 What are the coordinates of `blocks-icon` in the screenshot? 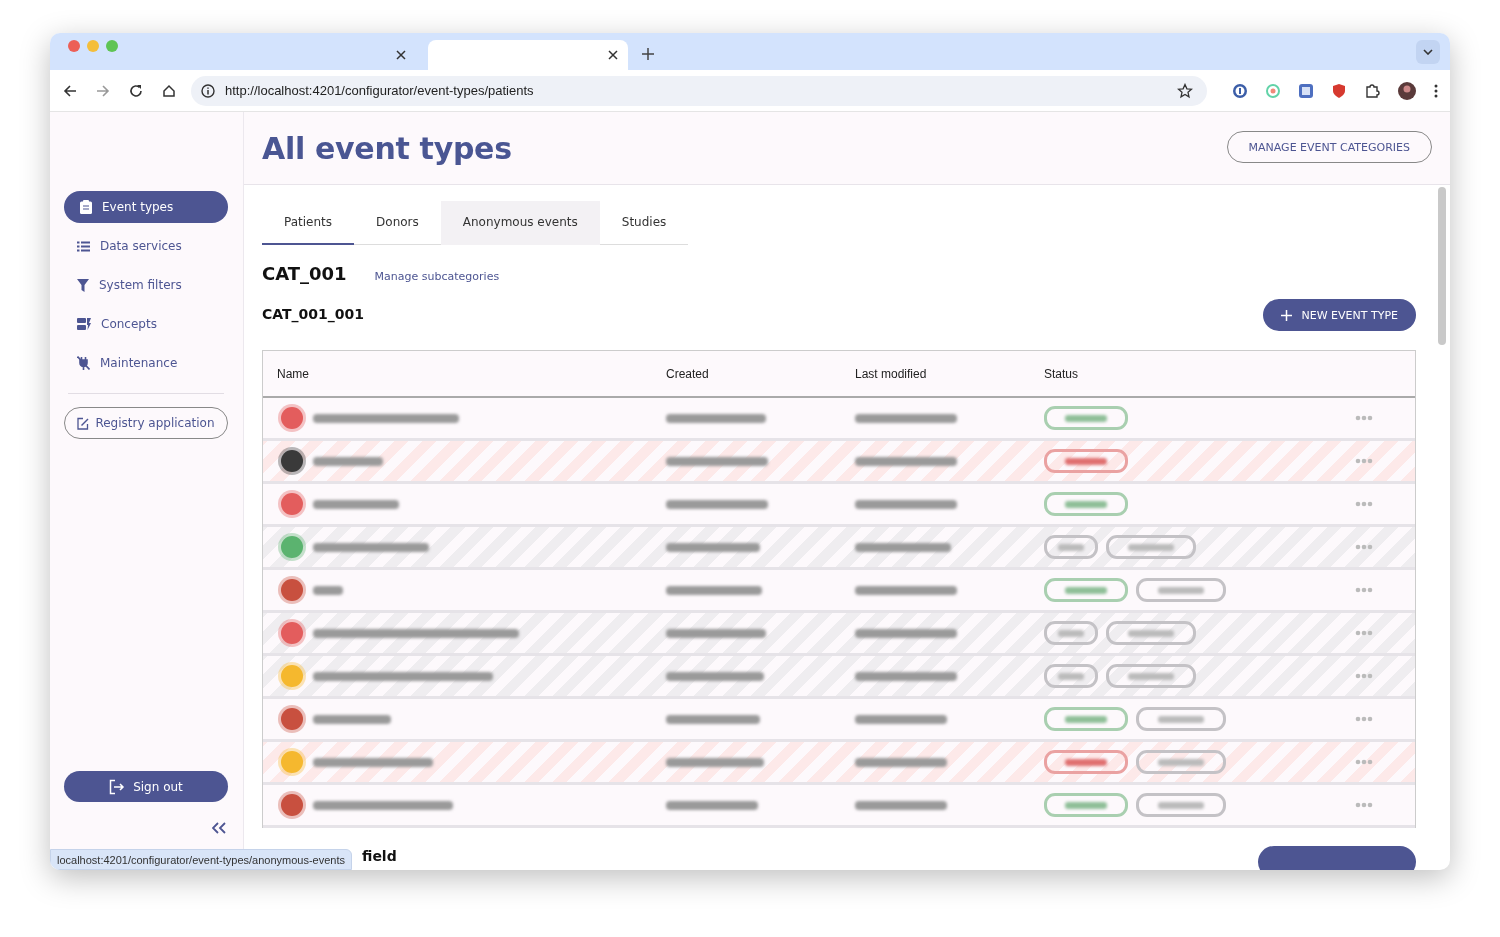 It's located at (84, 324).